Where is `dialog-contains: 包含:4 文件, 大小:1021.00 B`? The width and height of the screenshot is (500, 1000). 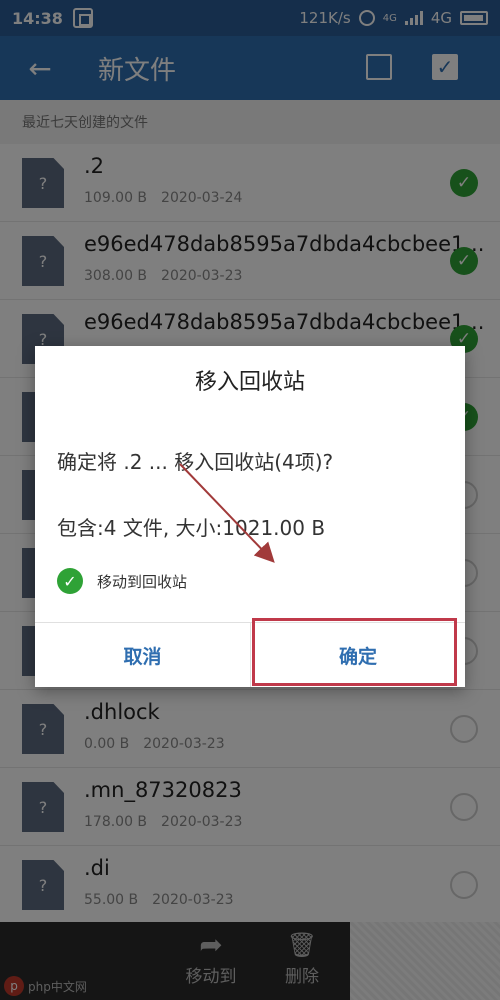 dialog-contains: 包含:4 文件, 大小:1021.00 B is located at coordinates (191, 528).